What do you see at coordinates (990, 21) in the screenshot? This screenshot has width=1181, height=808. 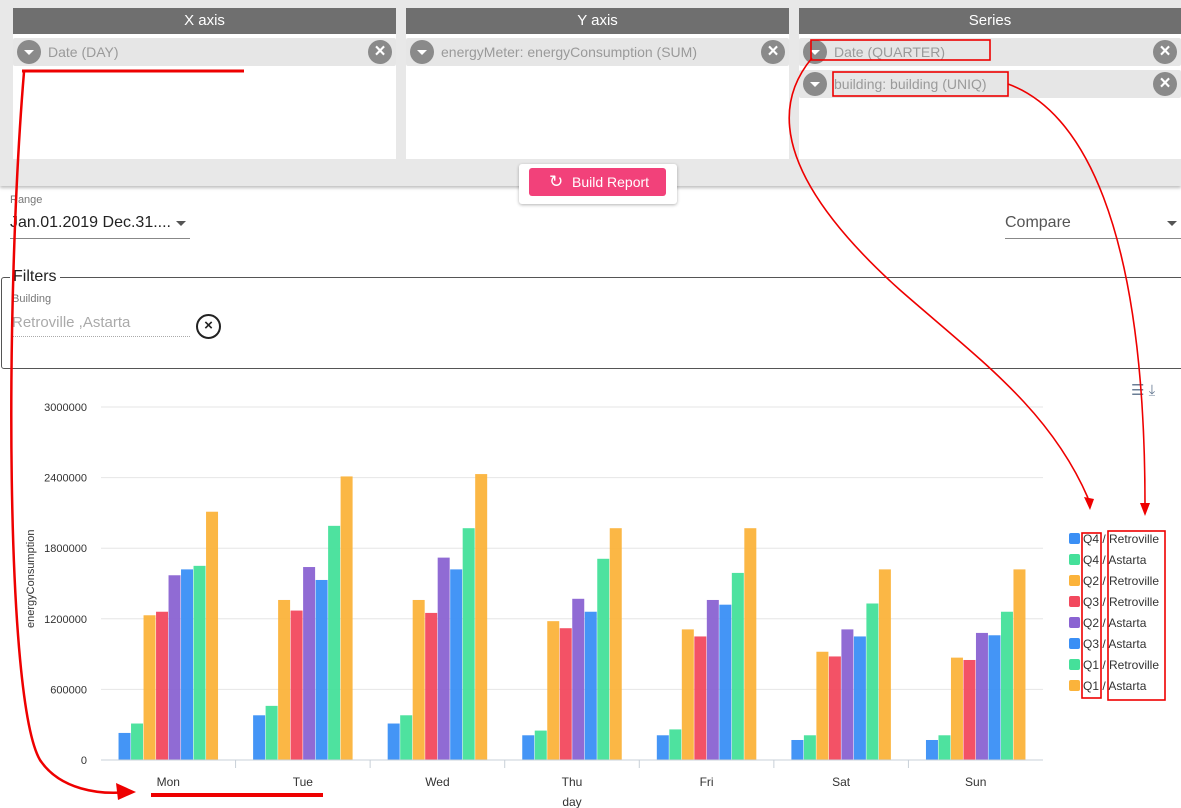 I see `series-title: Series` at bounding box center [990, 21].